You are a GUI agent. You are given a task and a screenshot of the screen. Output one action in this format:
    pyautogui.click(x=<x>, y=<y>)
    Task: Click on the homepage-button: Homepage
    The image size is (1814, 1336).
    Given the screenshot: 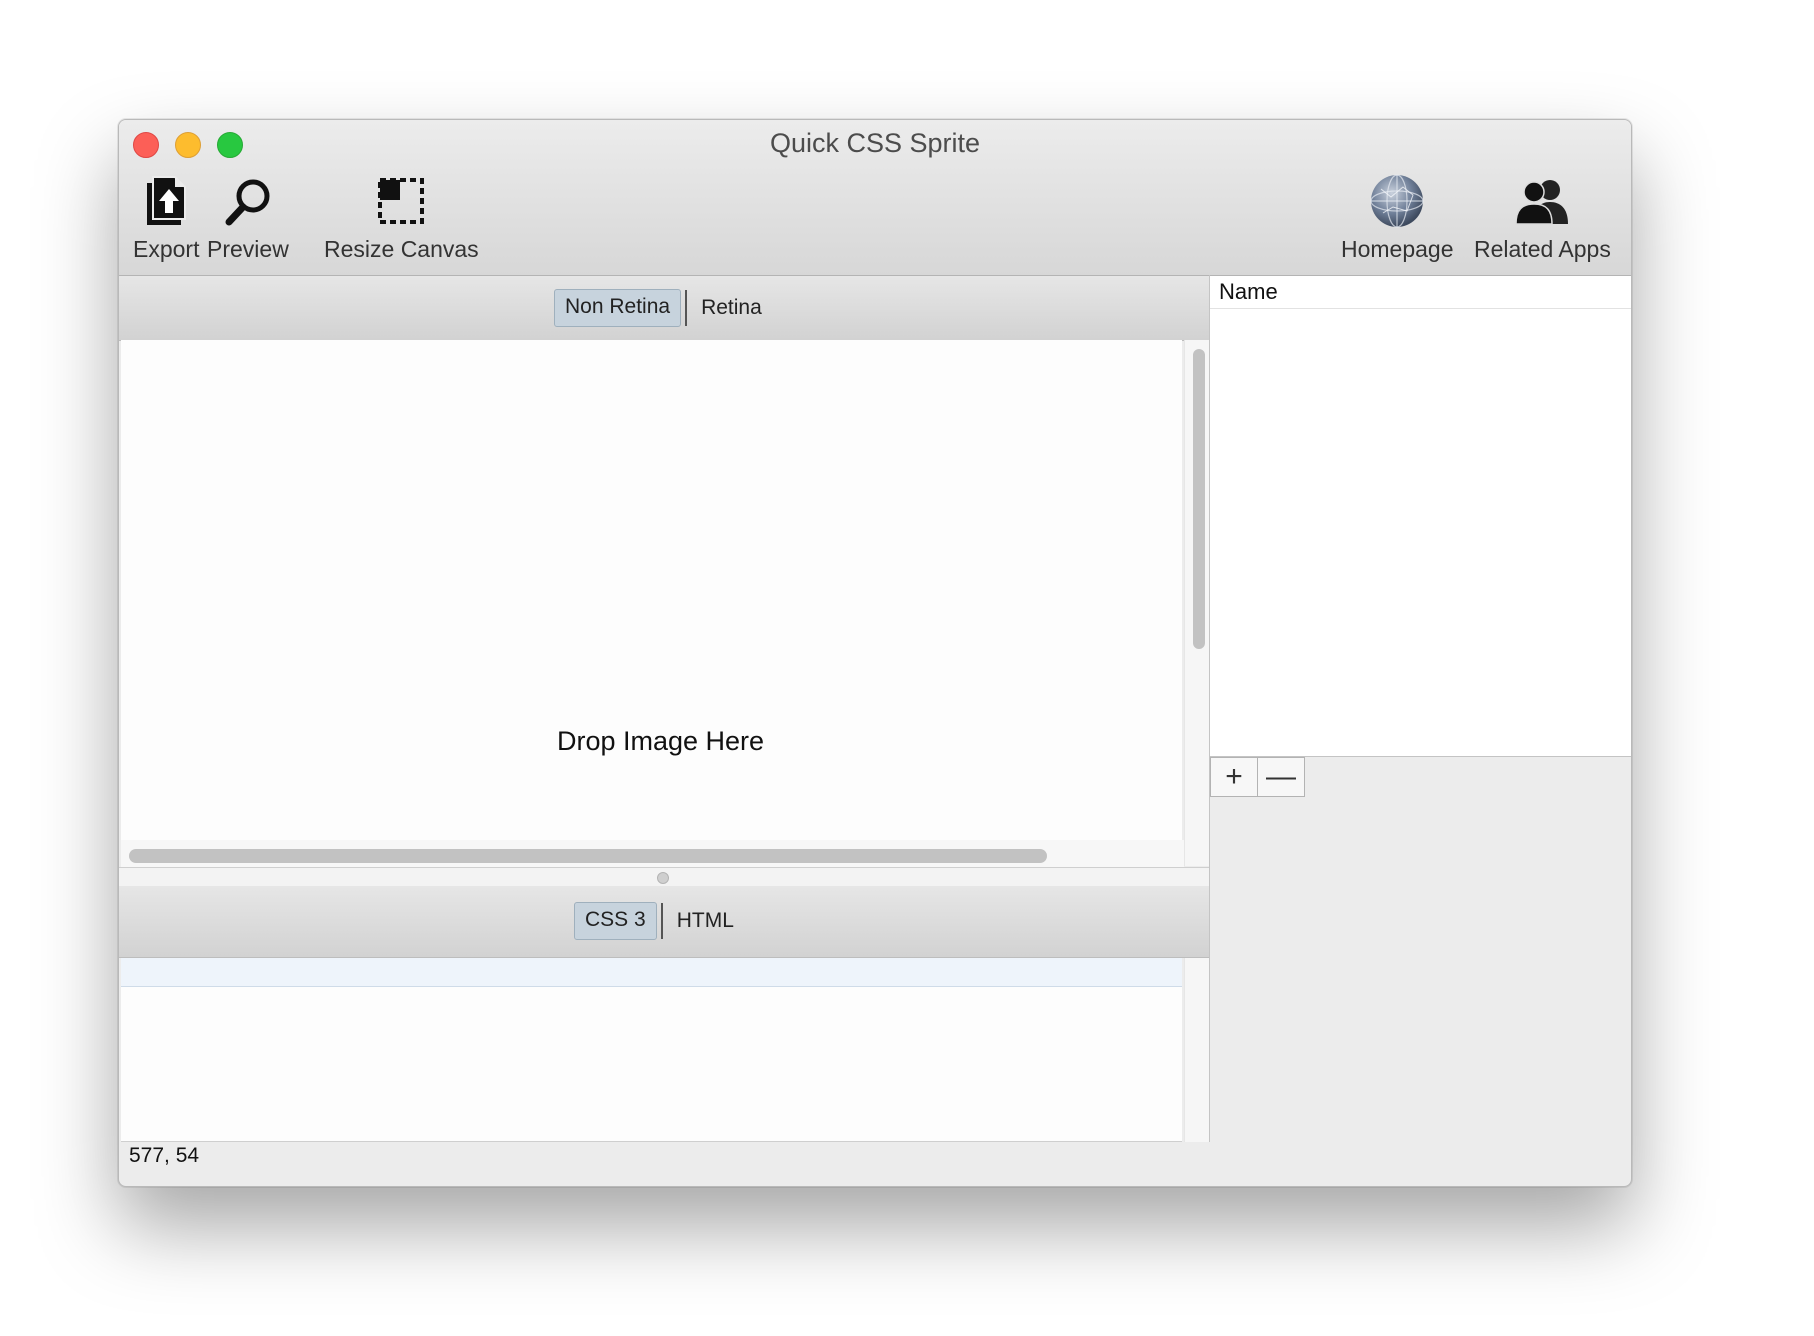 What is the action you would take?
    pyautogui.click(x=1397, y=217)
    